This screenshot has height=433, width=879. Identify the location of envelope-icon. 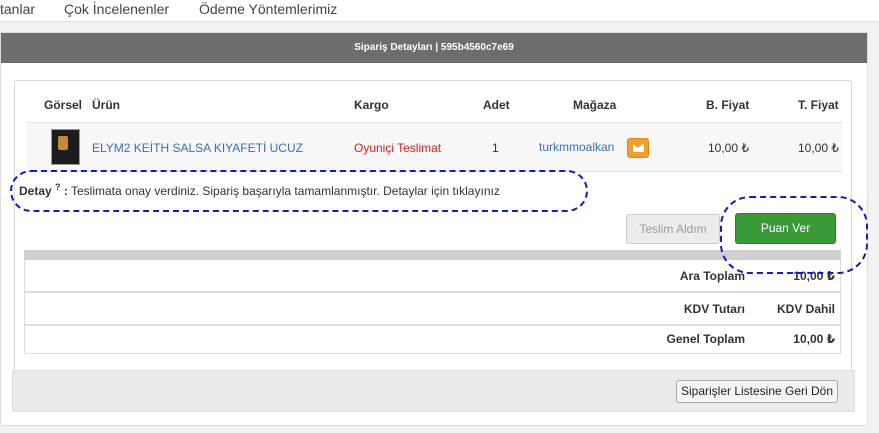
(638, 148).